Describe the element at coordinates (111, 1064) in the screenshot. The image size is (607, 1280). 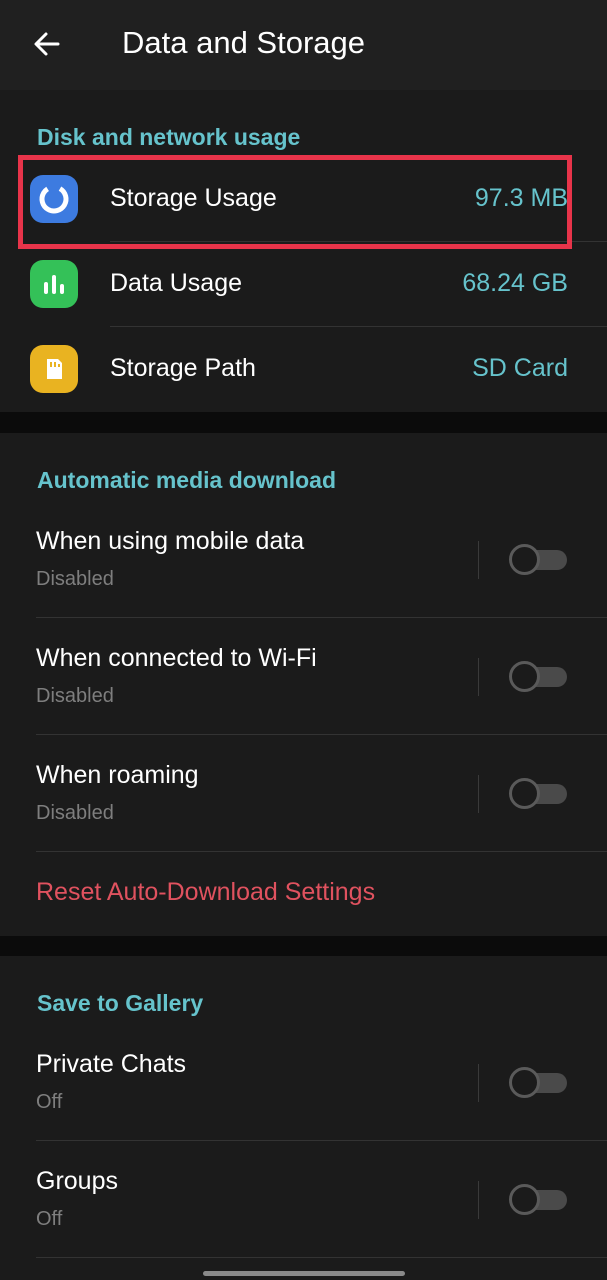
I see `private-chats-label: Private Chats` at that location.